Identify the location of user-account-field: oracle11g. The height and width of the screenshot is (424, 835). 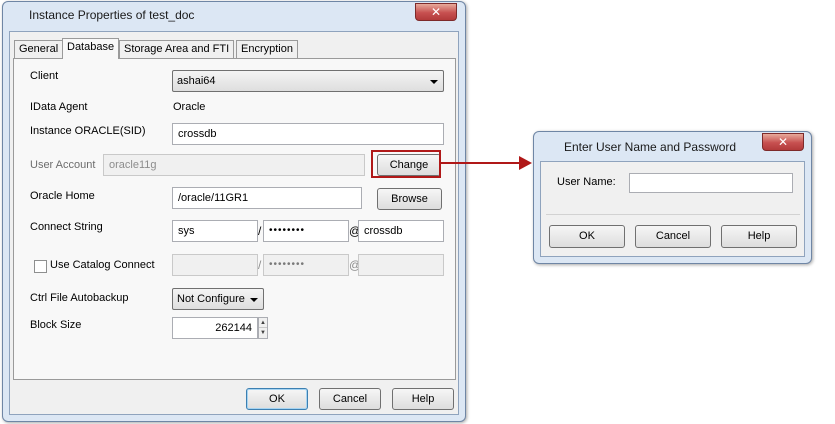
(234, 165).